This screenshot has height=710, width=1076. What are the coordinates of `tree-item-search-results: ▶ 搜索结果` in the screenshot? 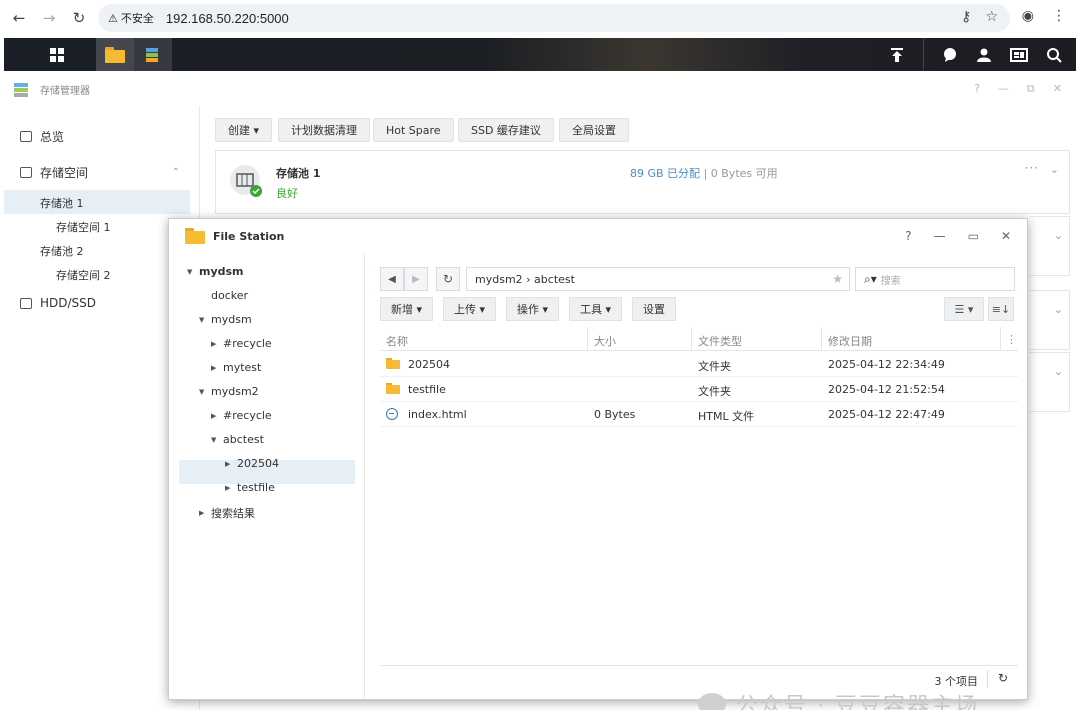 It's located at (227, 513).